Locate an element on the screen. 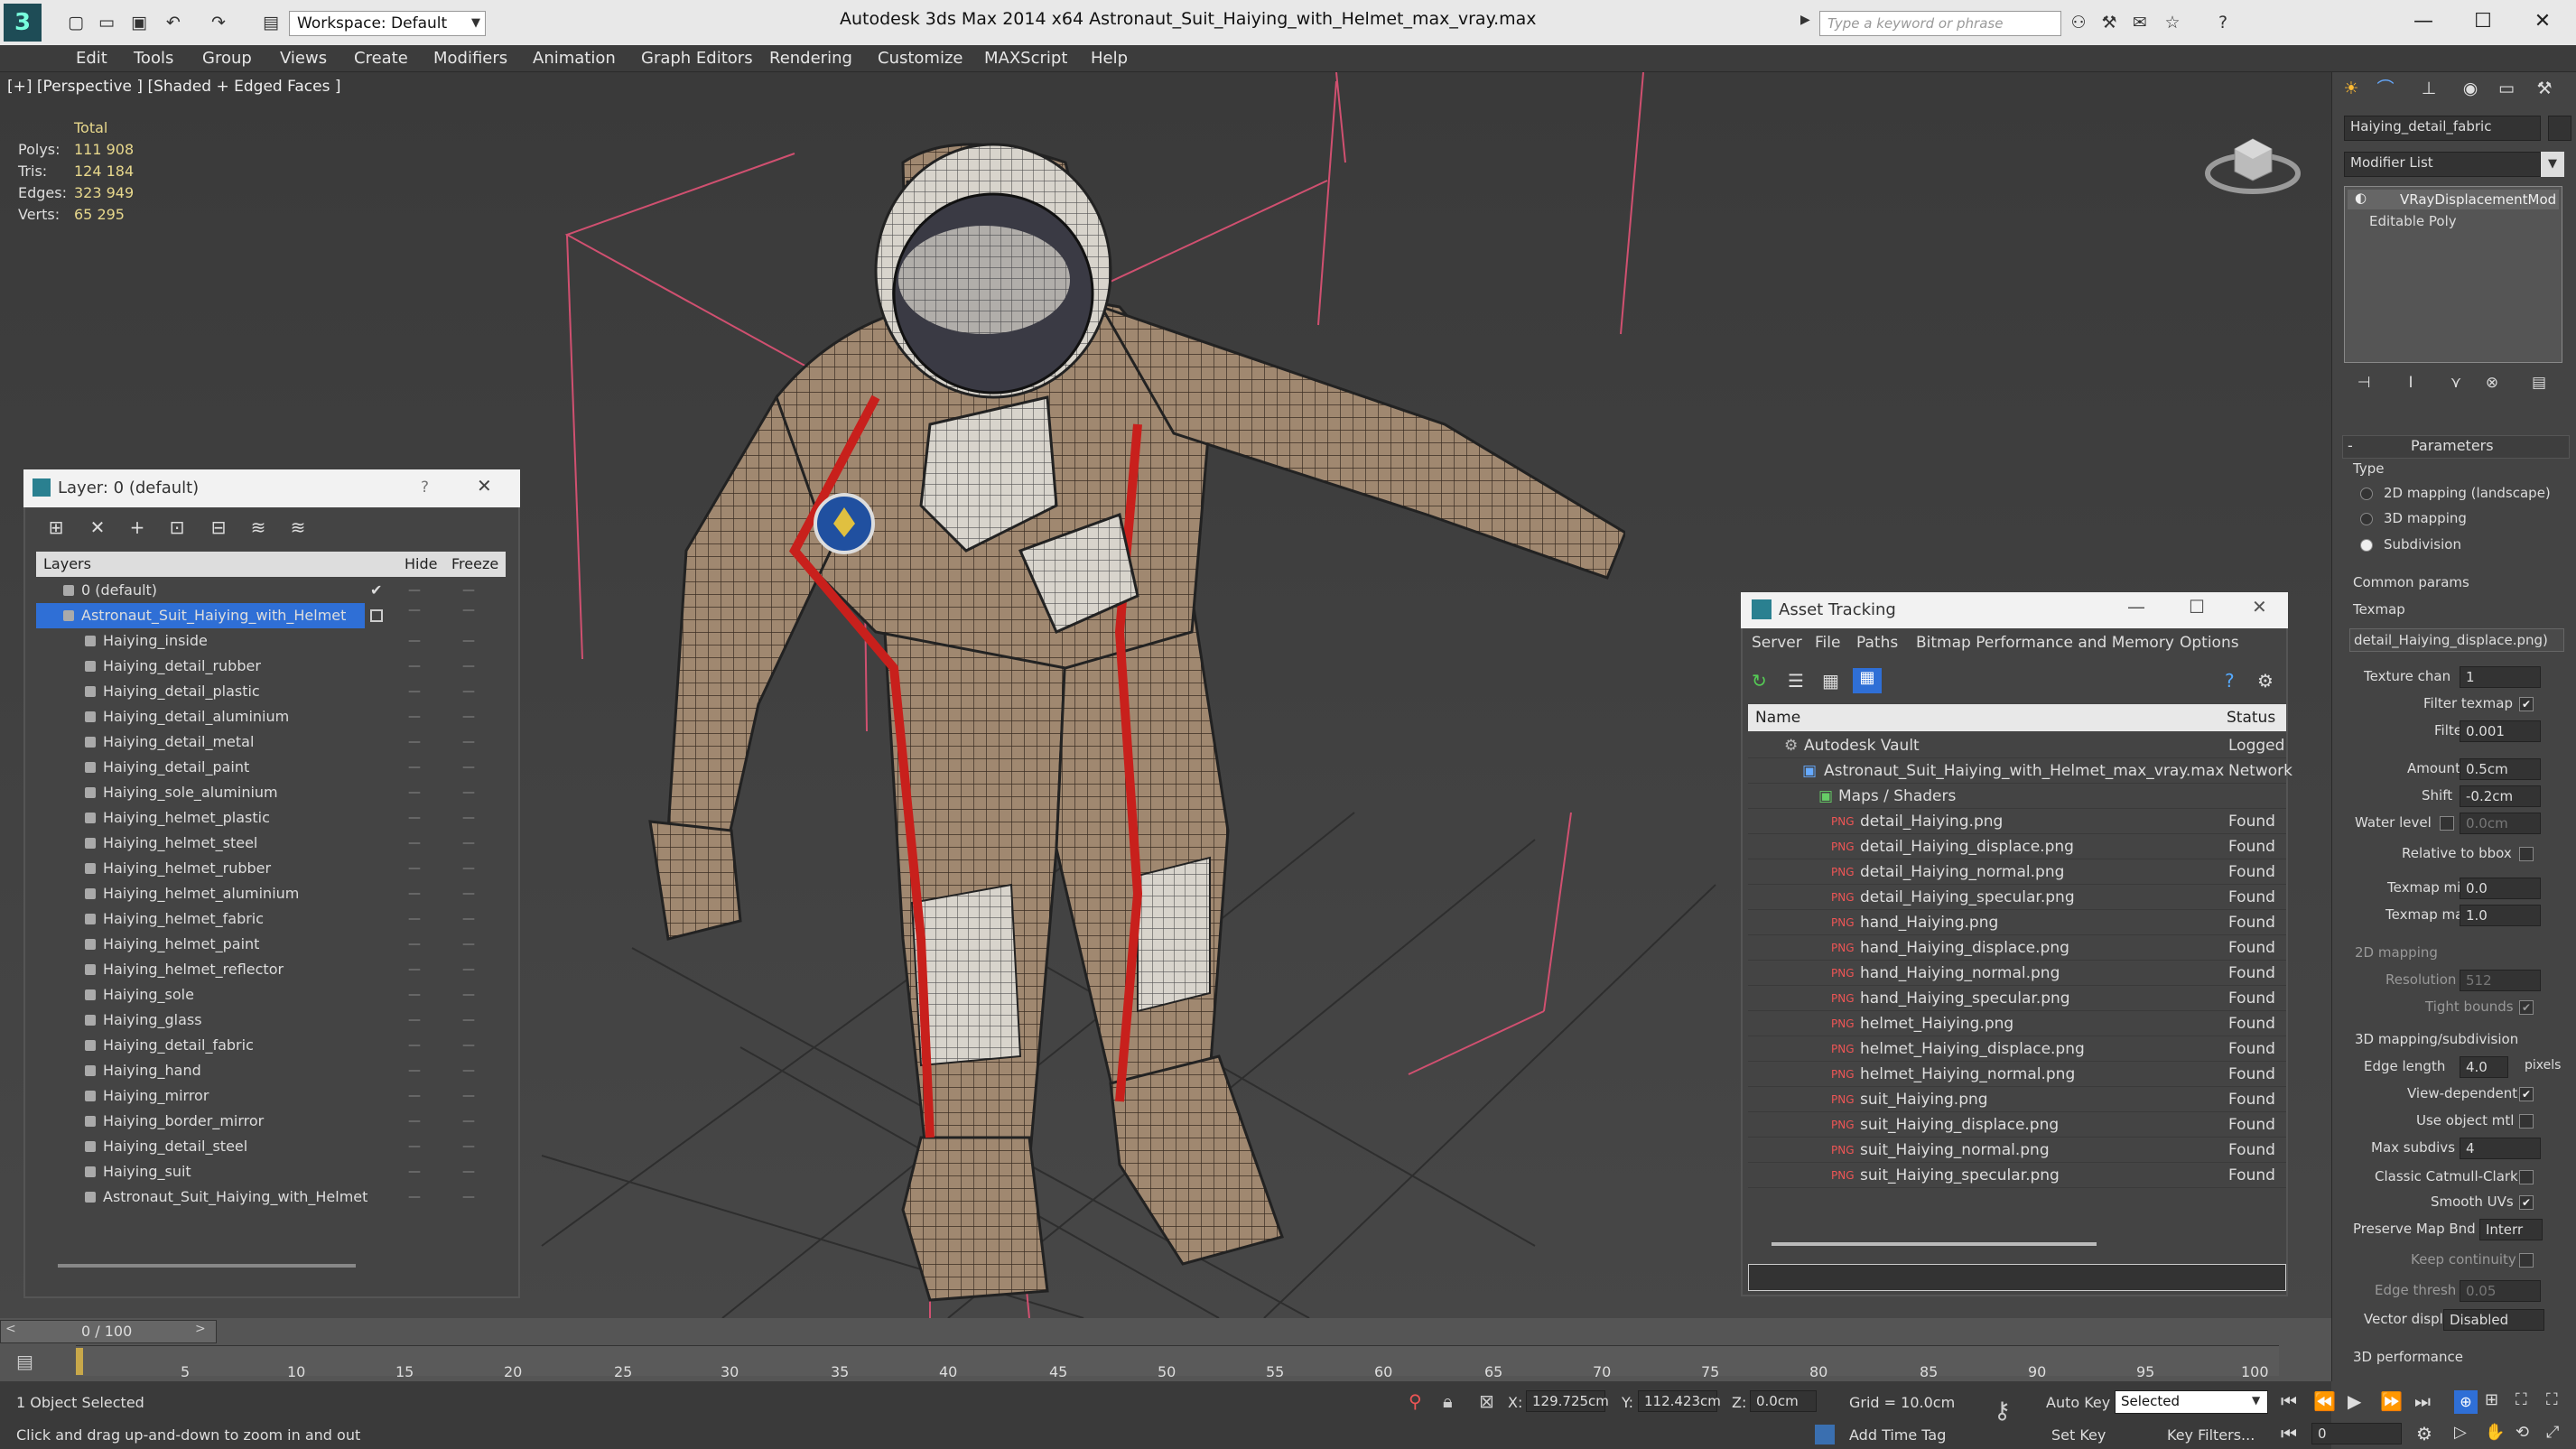  layer-row: Haiying_helmet_plastic — — is located at coordinates (271, 818).